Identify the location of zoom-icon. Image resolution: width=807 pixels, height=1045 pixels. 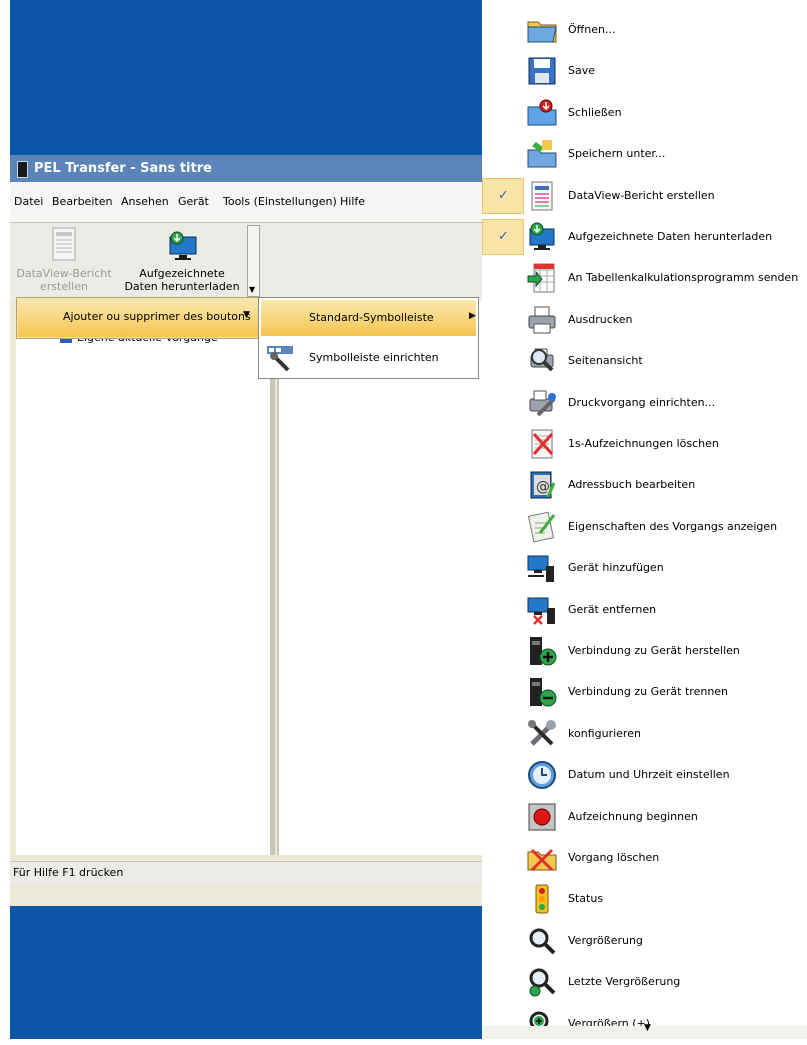
(542, 941).